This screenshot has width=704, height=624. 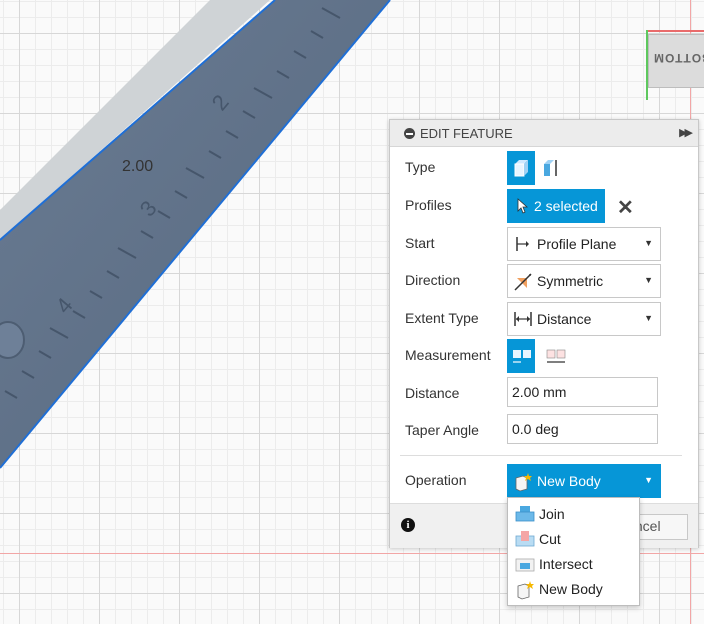 What do you see at coordinates (675, 31) in the screenshot?
I see `viewcube-x-axis` at bounding box center [675, 31].